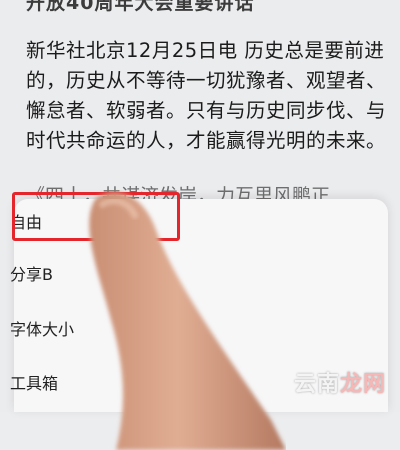 This screenshot has width=400, height=450. I want to click on menu-item-label: 分享B, so click(31, 274).